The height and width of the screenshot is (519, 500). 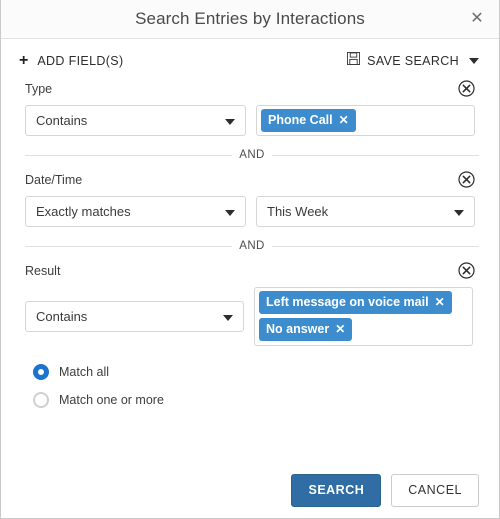 What do you see at coordinates (84, 372) in the screenshot?
I see `radio-label: Match all` at bounding box center [84, 372].